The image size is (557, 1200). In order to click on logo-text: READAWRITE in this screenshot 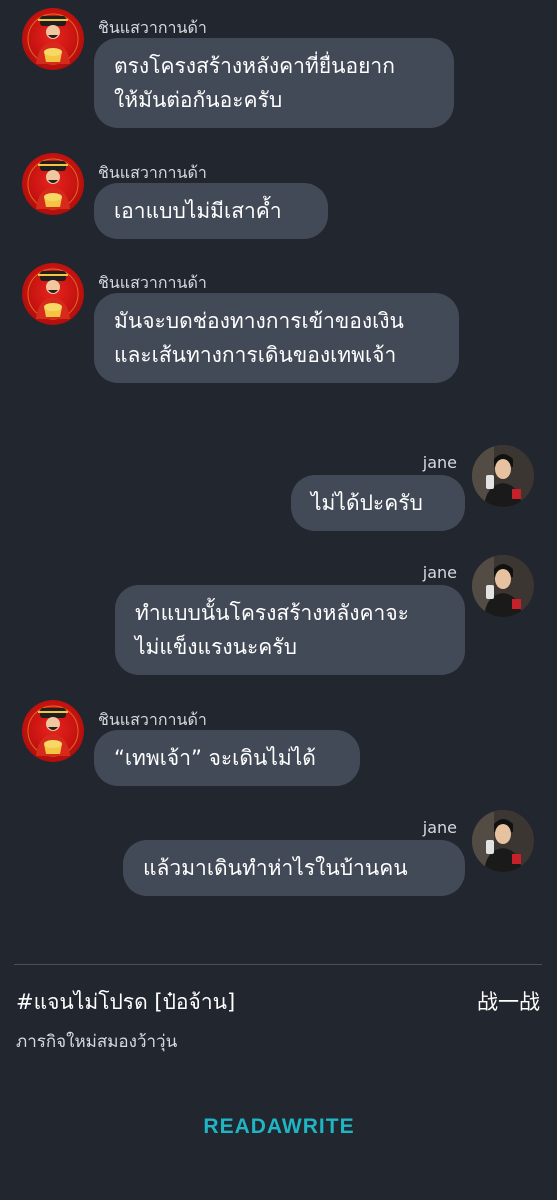, I will do `click(278, 1126)`.